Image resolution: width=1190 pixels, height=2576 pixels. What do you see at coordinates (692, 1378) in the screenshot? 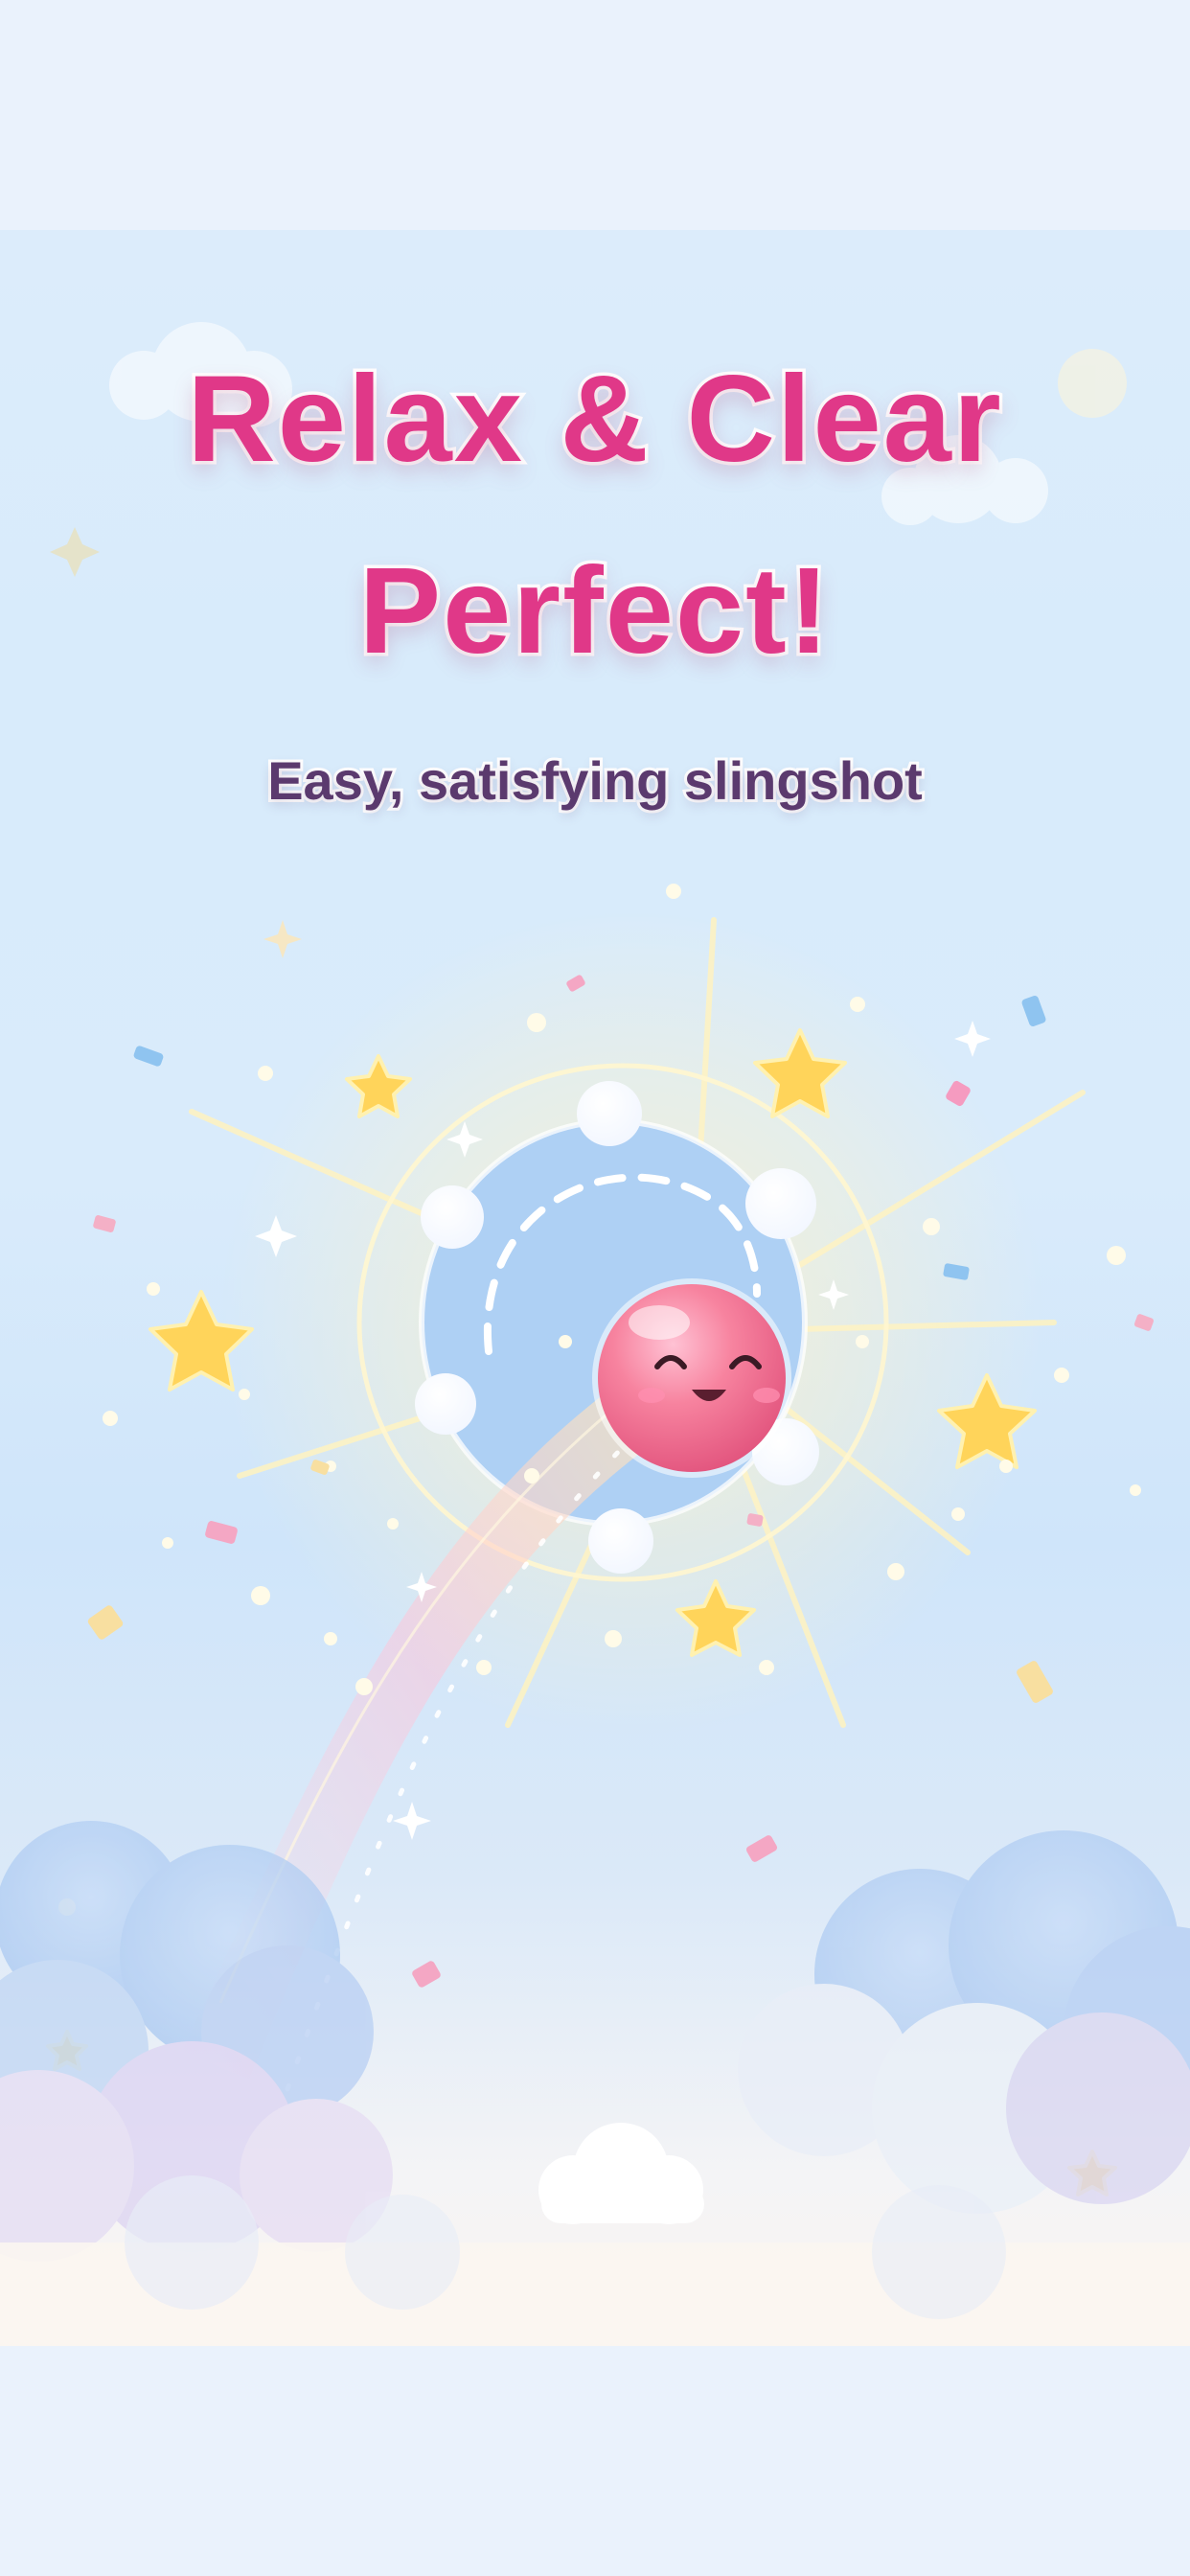
I see `pink-ball-character` at bounding box center [692, 1378].